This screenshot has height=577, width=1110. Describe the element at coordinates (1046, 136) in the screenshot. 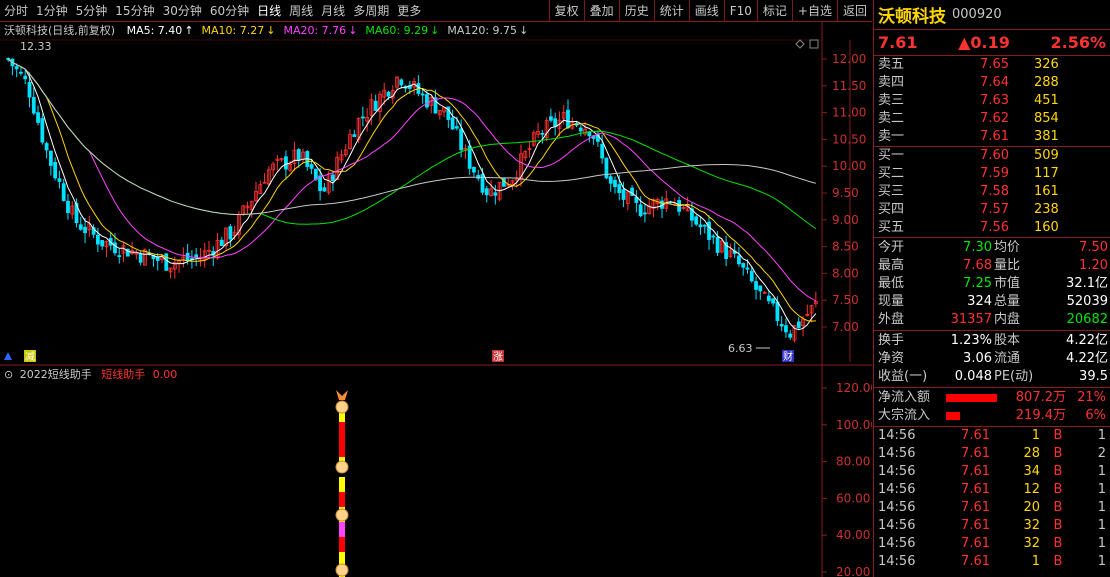

I see `level-volume: 381` at that location.